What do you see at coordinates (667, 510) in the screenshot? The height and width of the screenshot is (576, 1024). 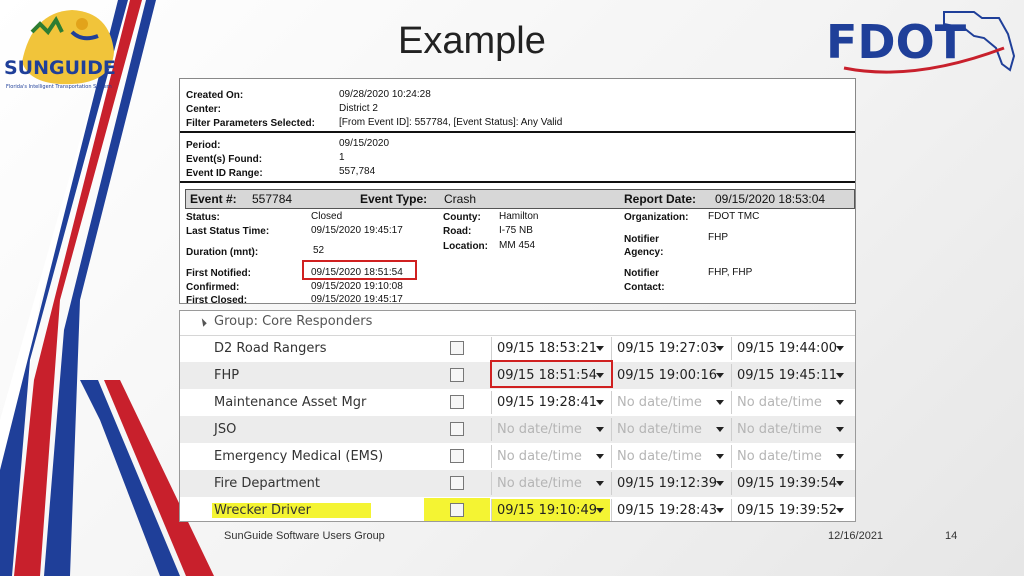 I see `datetime-value: 09/15 19:28:43` at bounding box center [667, 510].